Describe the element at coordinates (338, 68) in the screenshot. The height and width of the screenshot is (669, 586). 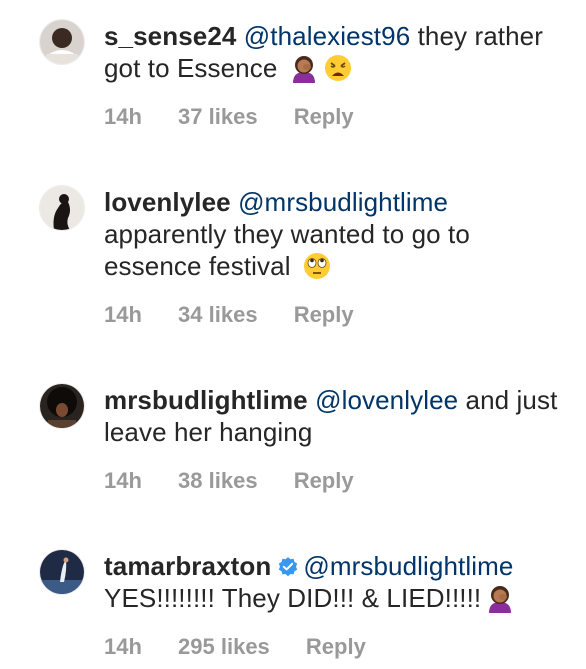
I see `weary-face-icon` at that location.